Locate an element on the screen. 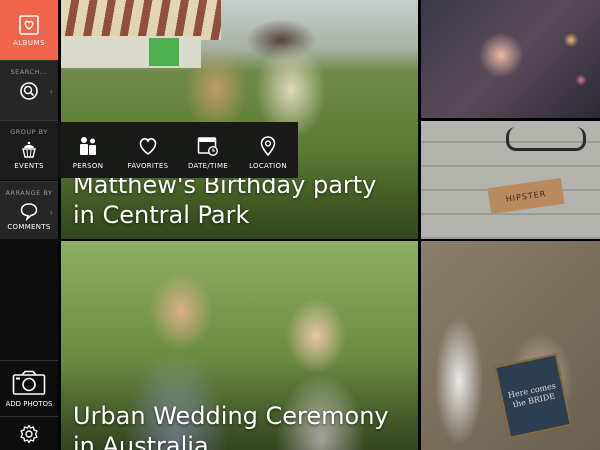  group-by-favorites-label: FAVORITES is located at coordinates (148, 166).